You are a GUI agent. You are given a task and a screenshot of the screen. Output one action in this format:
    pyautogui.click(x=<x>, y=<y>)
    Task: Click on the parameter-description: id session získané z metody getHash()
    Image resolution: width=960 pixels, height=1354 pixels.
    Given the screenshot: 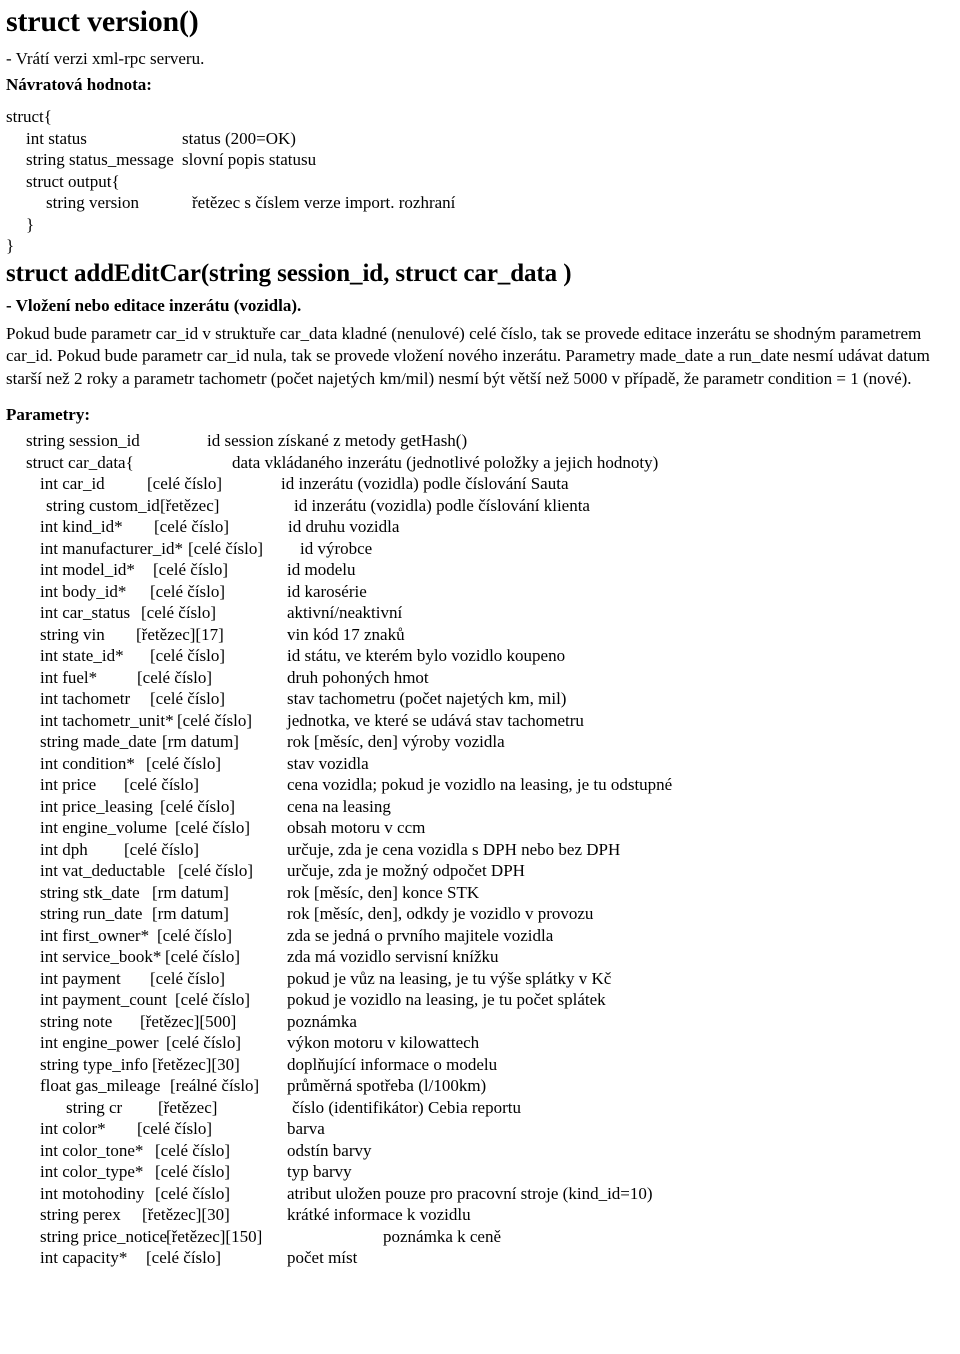 What is the action you would take?
    pyautogui.click(x=337, y=440)
    